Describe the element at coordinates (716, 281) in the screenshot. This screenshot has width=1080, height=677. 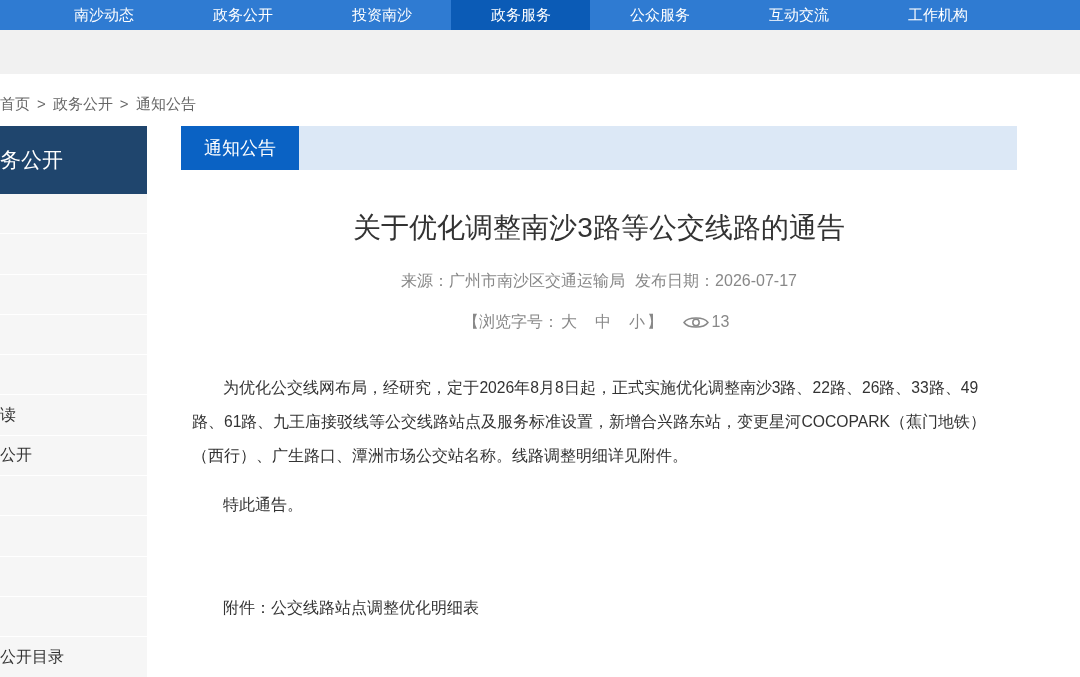
I see `publish-date: 发布日期：2026-07-17` at that location.